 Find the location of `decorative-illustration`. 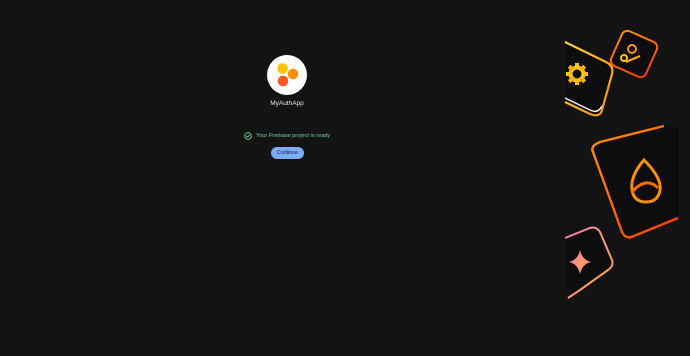

decorative-illustration is located at coordinates (621, 164).